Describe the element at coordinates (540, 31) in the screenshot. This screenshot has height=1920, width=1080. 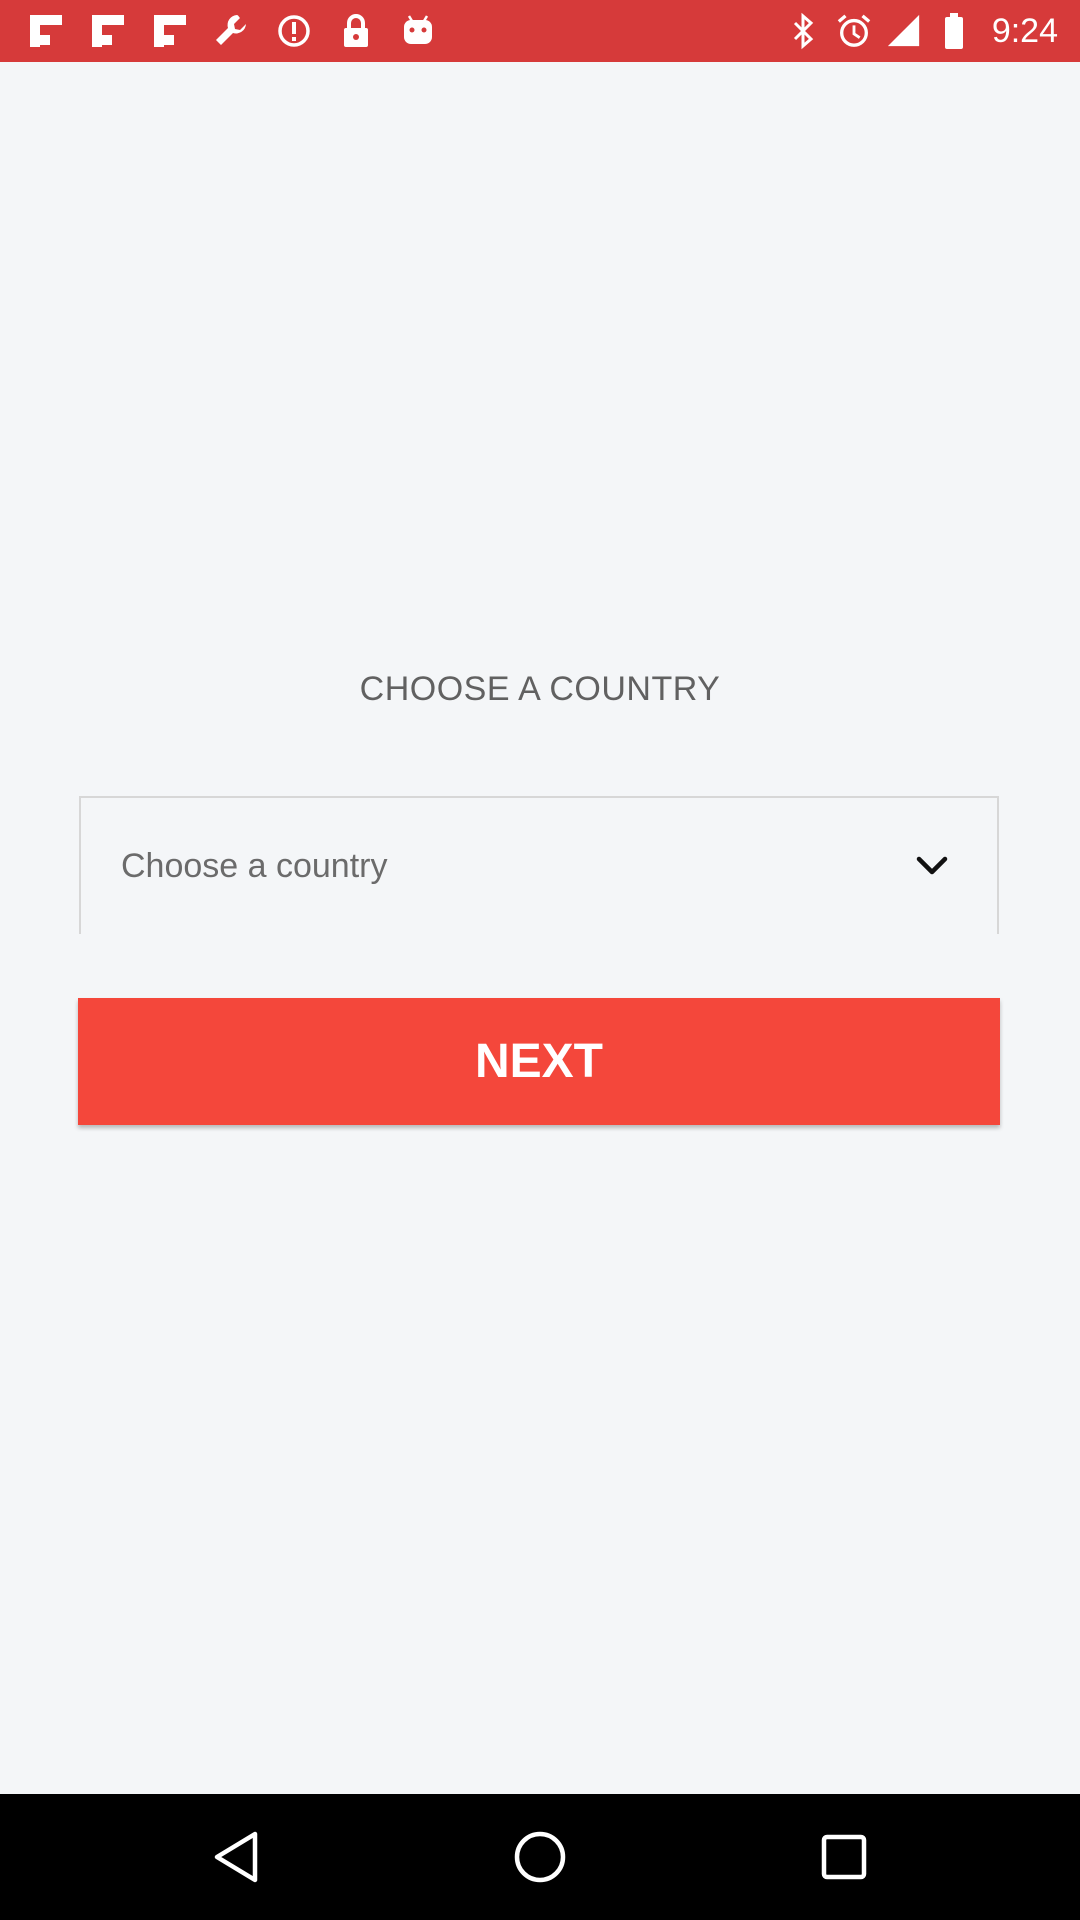
I see `status-bar: 9:24` at that location.